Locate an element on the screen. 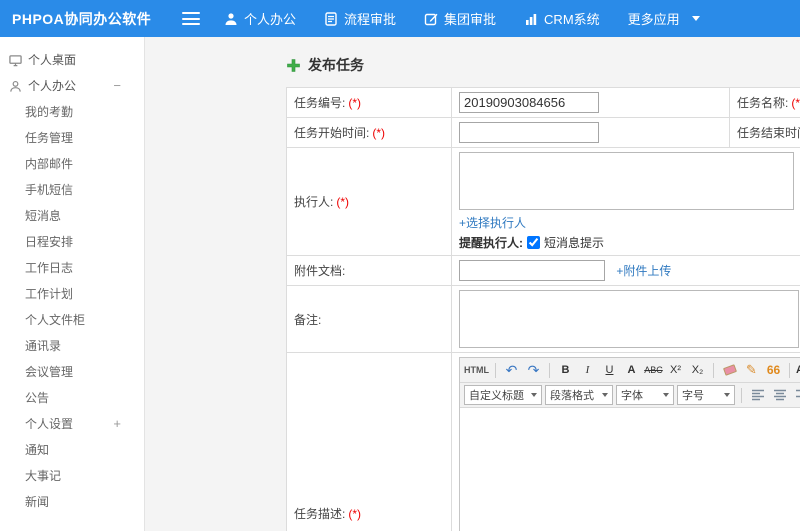 The height and width of the screenshot is (531, 800). nav-label: 流程审批 is located at coordinates (370, 19).